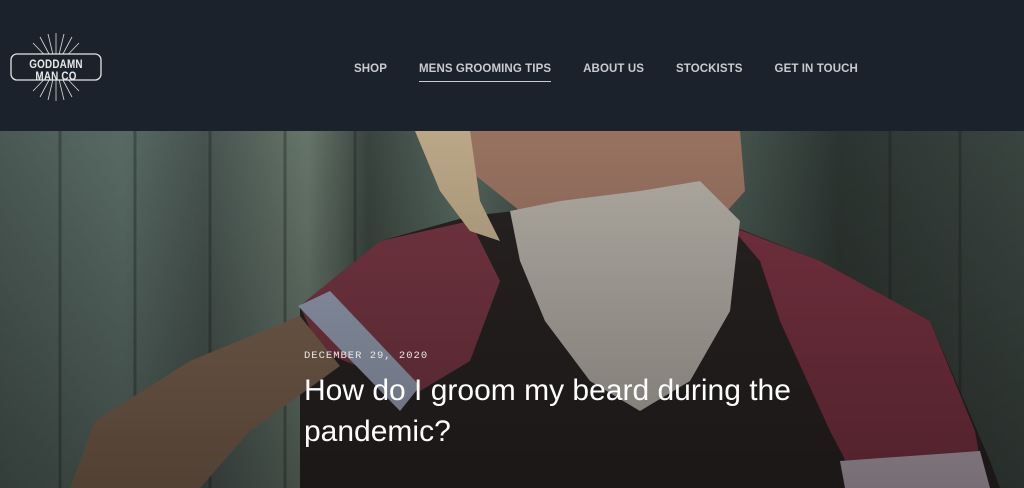 The width and height of the screenshot is (1024, 488). Describe the element at coordinates (613, 72) in the screenshot. I see `nav-about-us: ABOUT US` at that location.